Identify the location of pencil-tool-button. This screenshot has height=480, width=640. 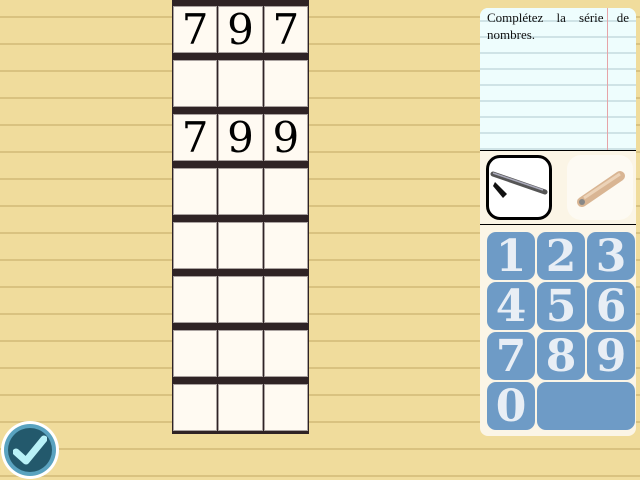
(600, 187).